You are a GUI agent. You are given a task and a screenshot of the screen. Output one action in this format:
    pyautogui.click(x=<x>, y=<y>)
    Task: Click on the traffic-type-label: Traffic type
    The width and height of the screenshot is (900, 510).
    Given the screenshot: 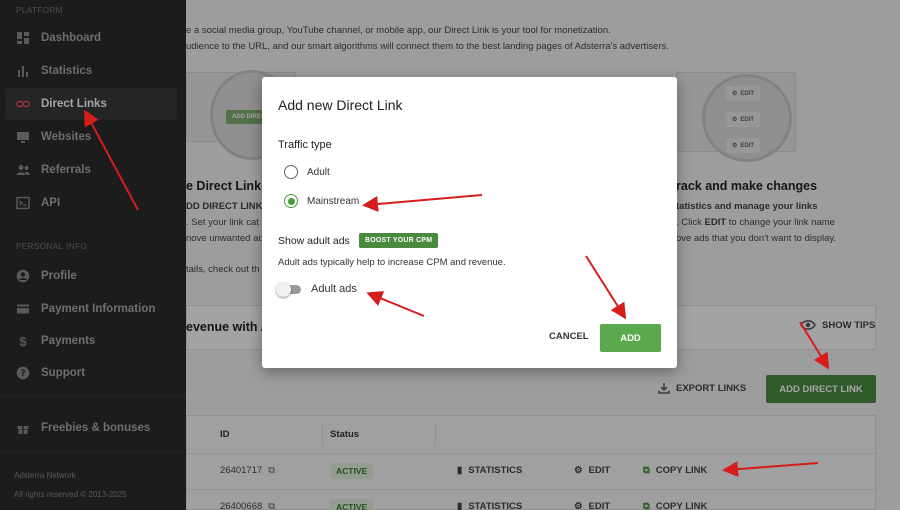 What is the action you would take?
    pyautogui.click(x=305, y=145)
    